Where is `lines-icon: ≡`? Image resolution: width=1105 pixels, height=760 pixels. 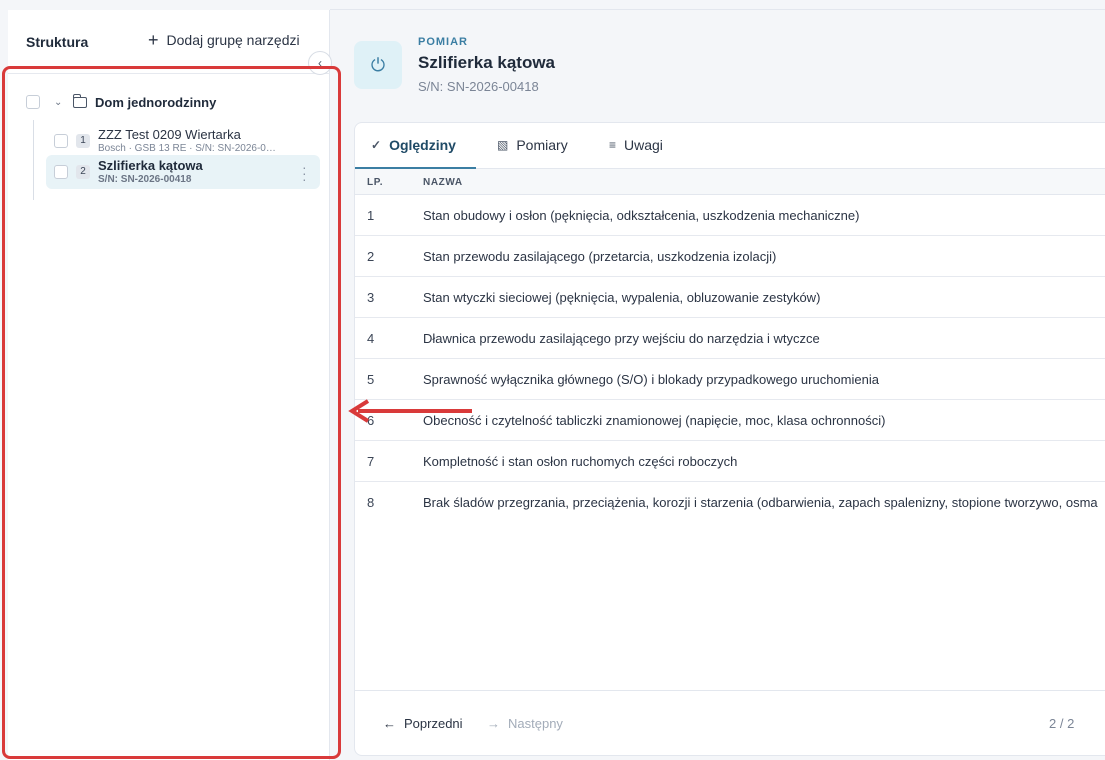
lines-icon: ≡ is located at coordinates (613, 145).